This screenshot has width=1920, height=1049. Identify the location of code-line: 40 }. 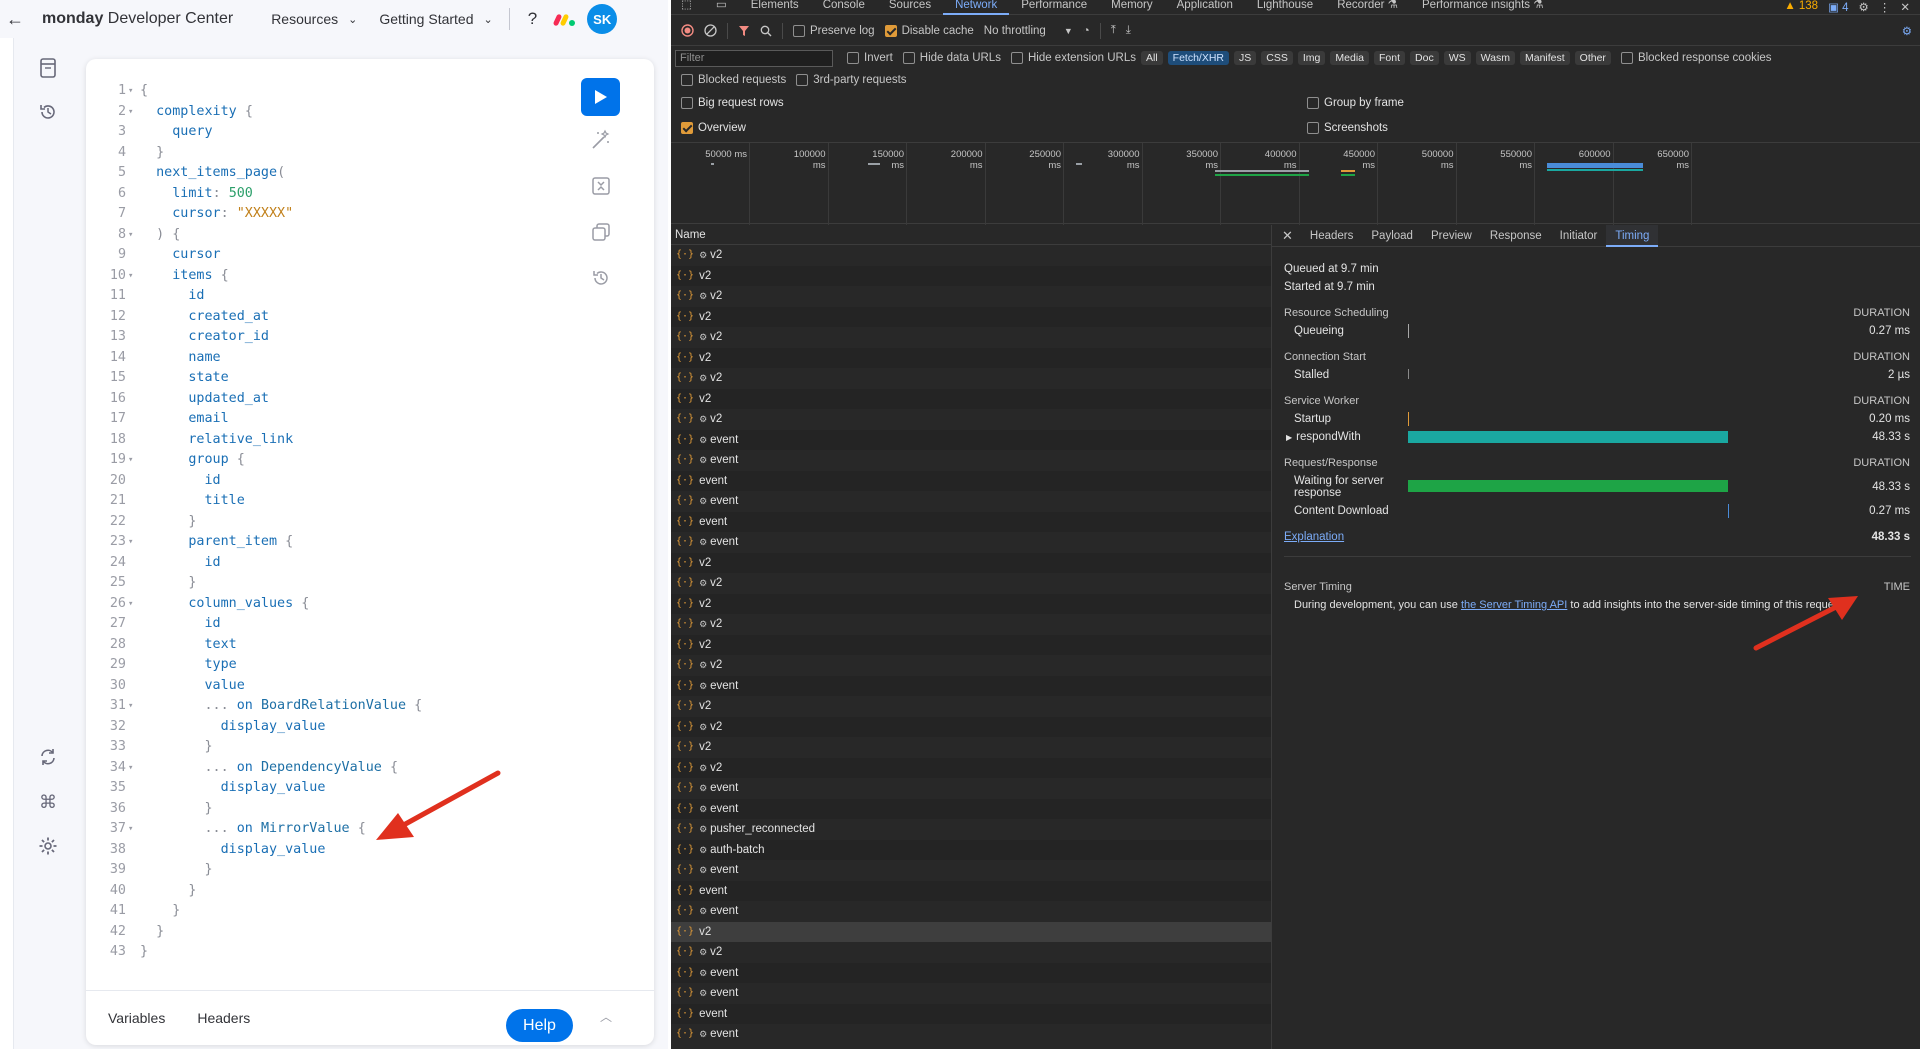
(326, 891).